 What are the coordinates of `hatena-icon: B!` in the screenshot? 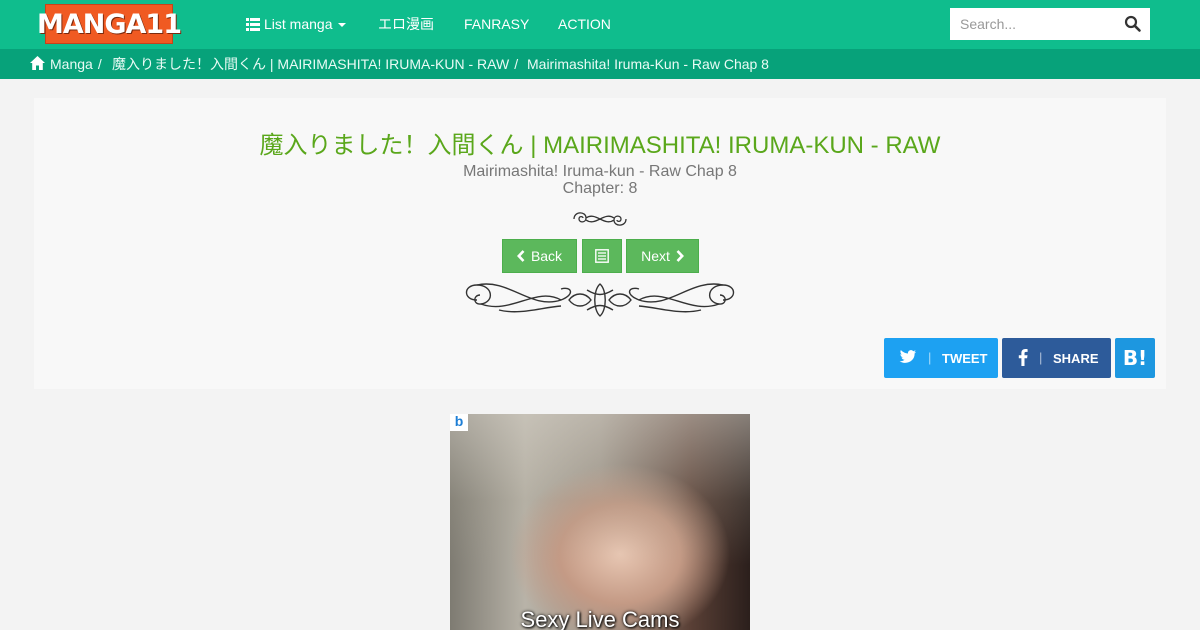 It's located at (1135, 358).